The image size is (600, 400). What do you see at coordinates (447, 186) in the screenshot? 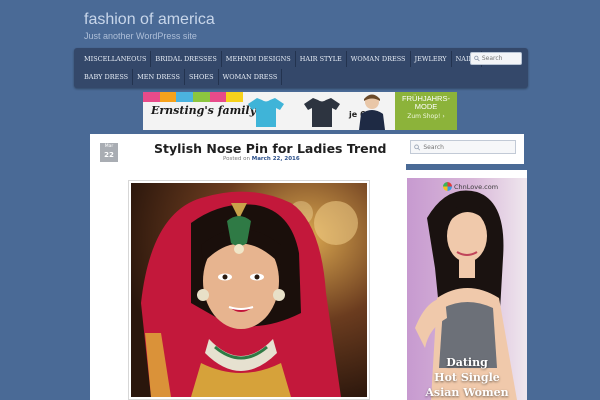
I see `chnlove-logo-icon` at bounding box center [447, 186].